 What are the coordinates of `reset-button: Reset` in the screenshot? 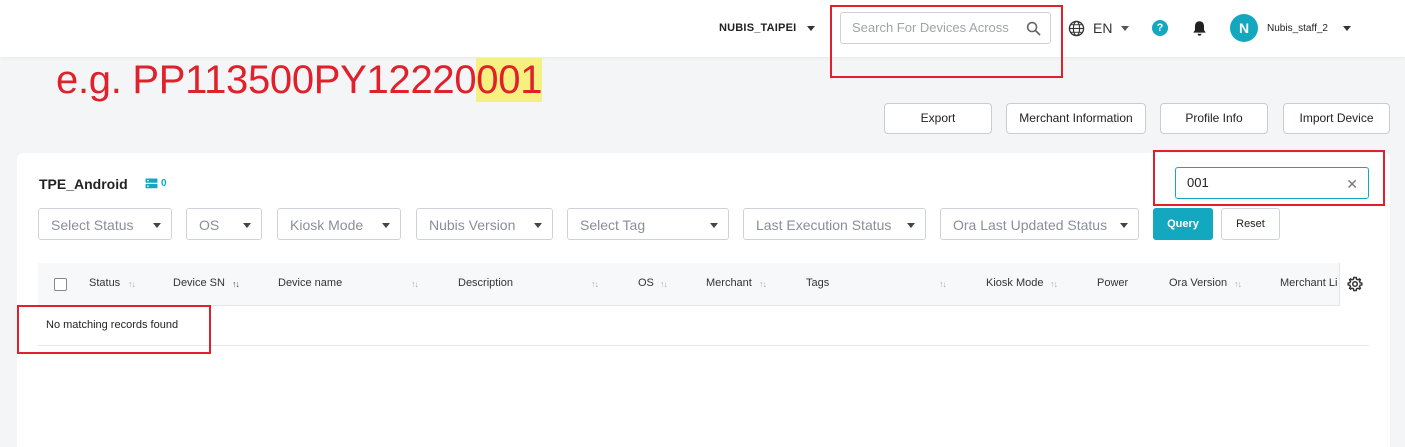 It's located at (1250, 224).